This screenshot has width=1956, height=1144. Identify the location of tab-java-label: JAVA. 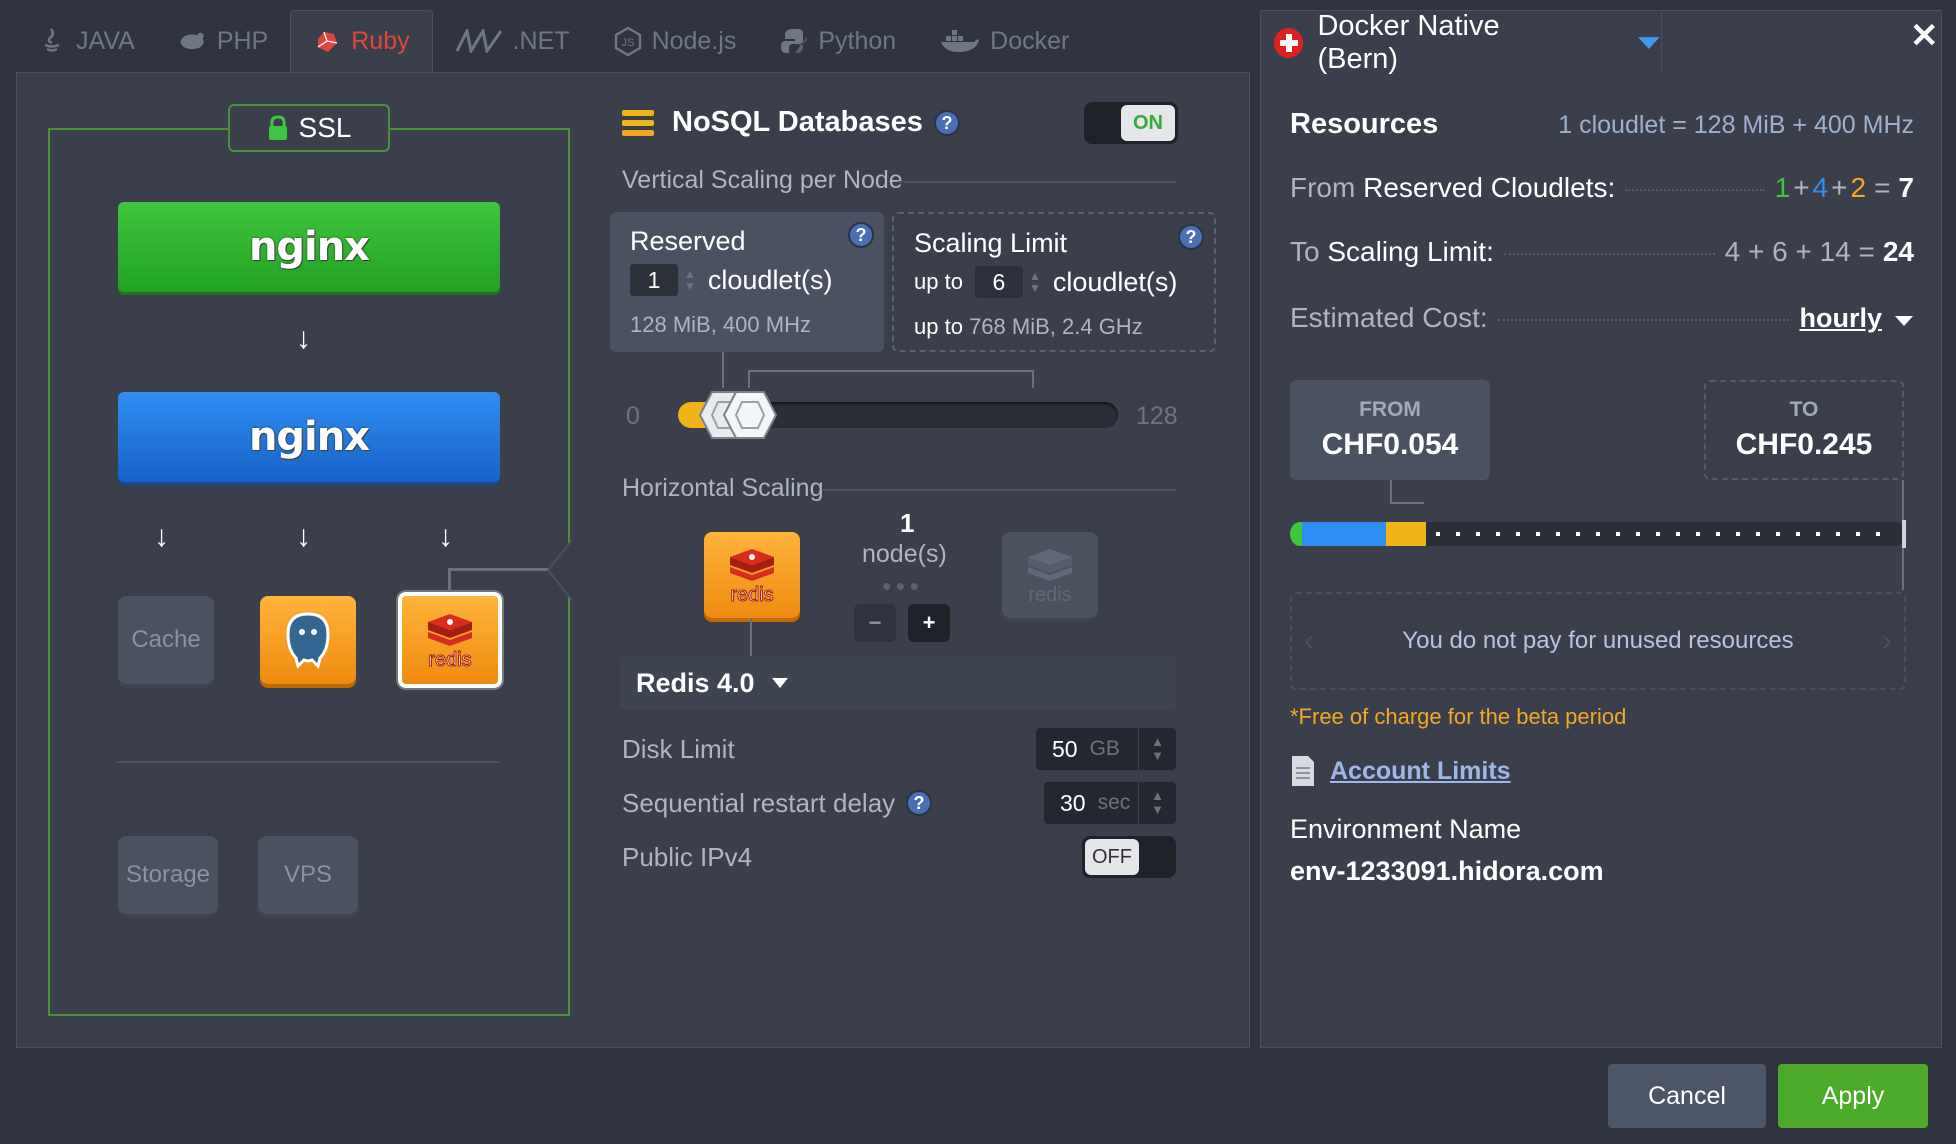
(105, 40).